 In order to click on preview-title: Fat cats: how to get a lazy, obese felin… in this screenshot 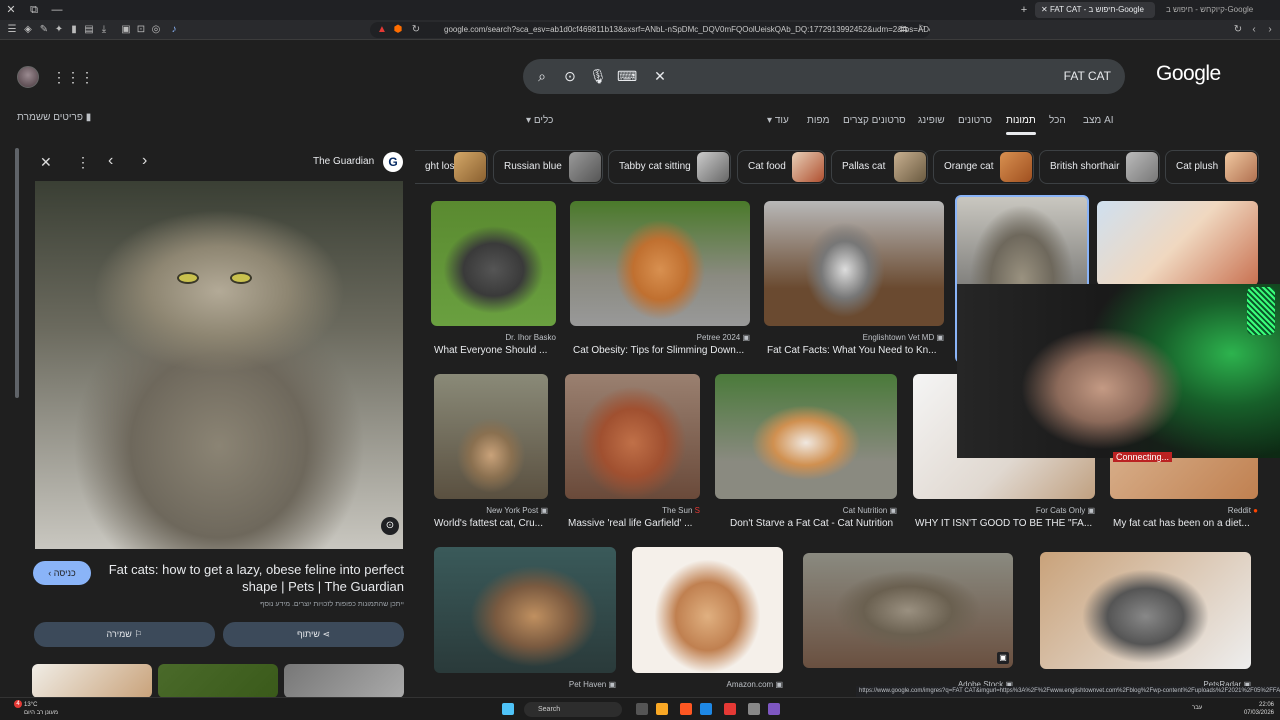, I will do `click(254, 578)`.